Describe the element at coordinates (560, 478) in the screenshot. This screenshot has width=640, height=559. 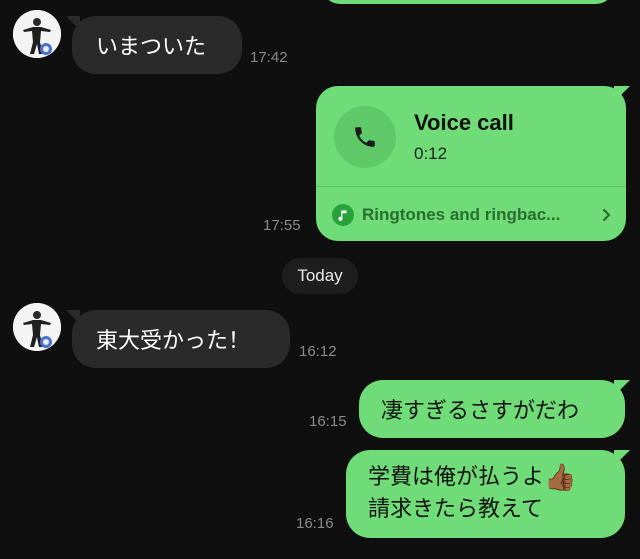
I see `thumbs-up-emoji: 👍🏾` at that location.